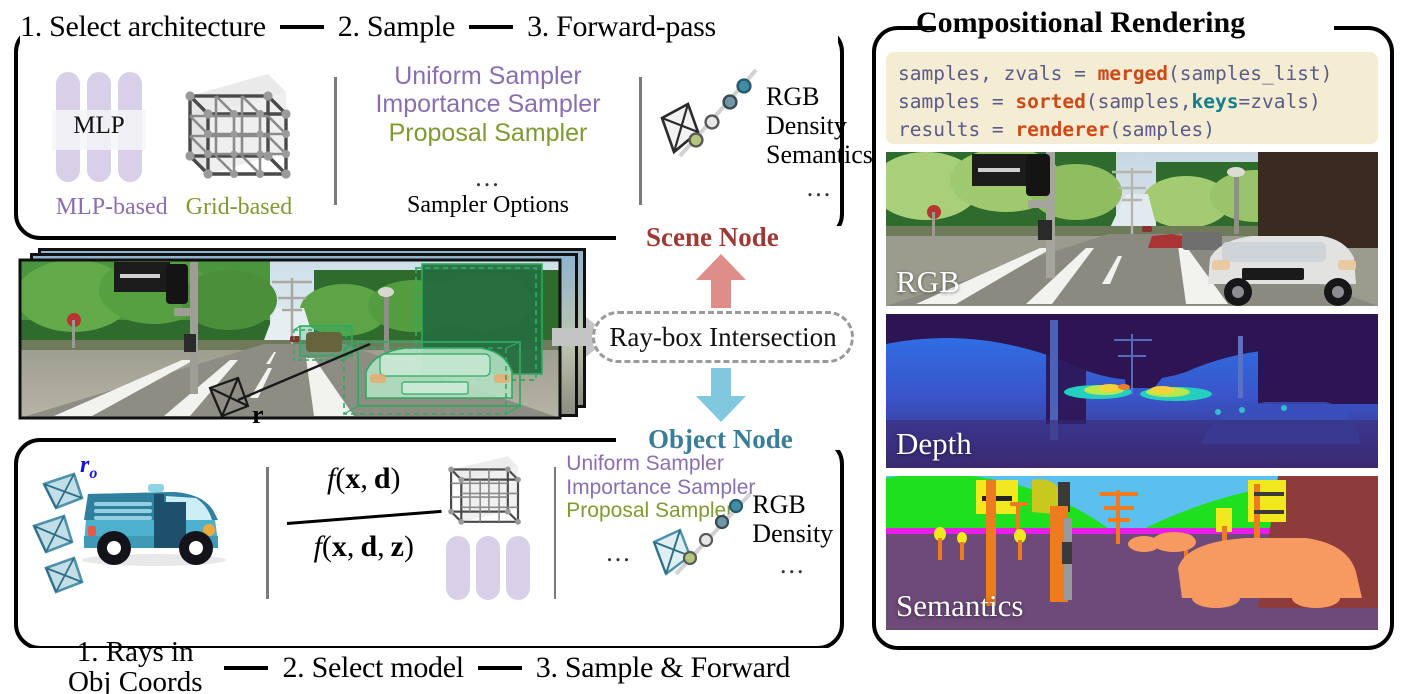 Image resolution: width=1403 pixels, height=694 pixels. I want to click on object-node-label: Object Node, so click(720, 439).